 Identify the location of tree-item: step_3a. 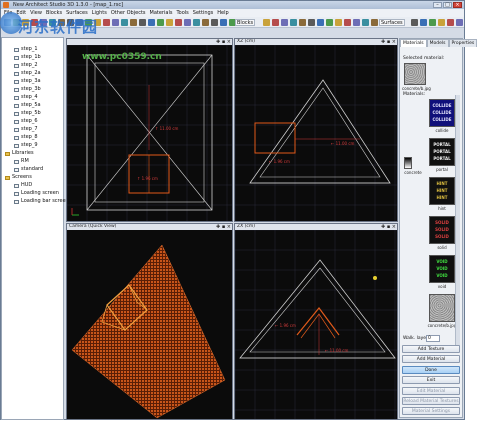
(27, 81).